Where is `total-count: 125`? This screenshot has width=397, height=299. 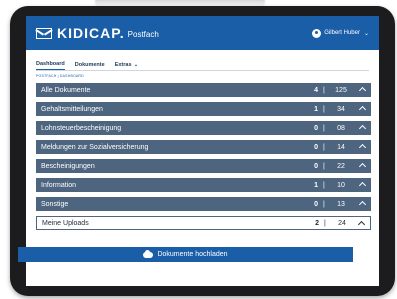
total-count: 125 is located at coordinates (341, 90).